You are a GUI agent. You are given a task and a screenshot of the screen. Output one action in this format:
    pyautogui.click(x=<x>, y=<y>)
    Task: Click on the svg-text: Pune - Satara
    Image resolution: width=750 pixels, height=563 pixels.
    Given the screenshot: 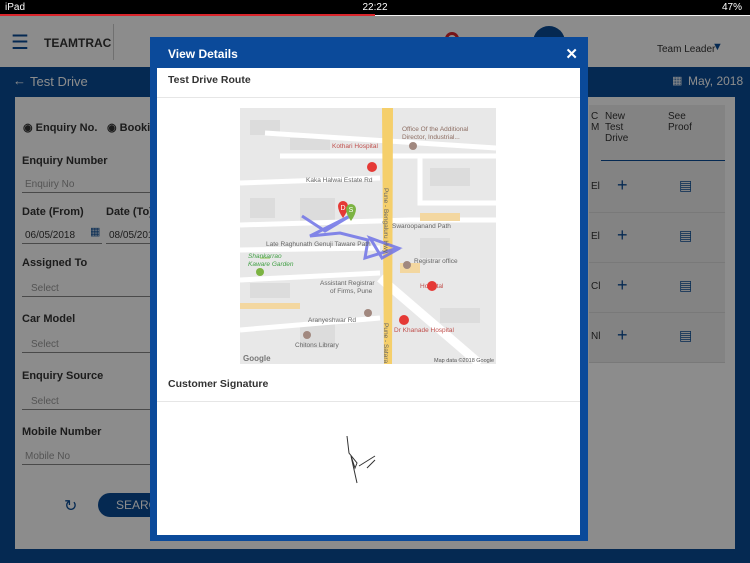 What is the action you would take?
    pyautogui.click(x=385, y=343)
    